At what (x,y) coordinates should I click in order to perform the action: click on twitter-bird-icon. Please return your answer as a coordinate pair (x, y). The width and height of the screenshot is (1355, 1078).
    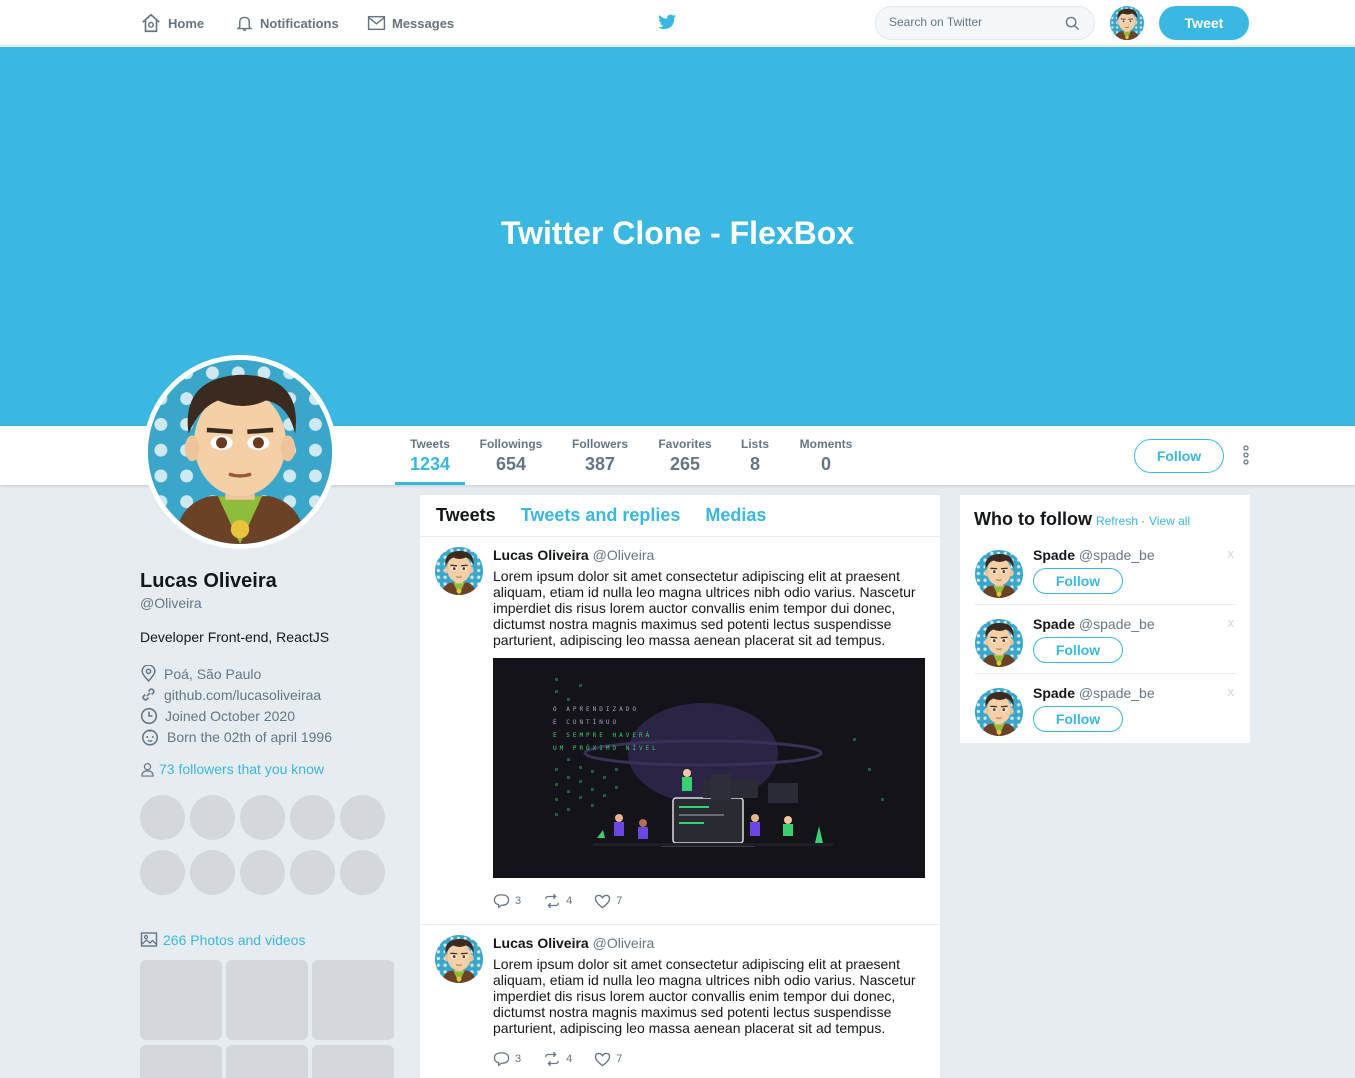
    Looking at the image, I should click on (666, 23).